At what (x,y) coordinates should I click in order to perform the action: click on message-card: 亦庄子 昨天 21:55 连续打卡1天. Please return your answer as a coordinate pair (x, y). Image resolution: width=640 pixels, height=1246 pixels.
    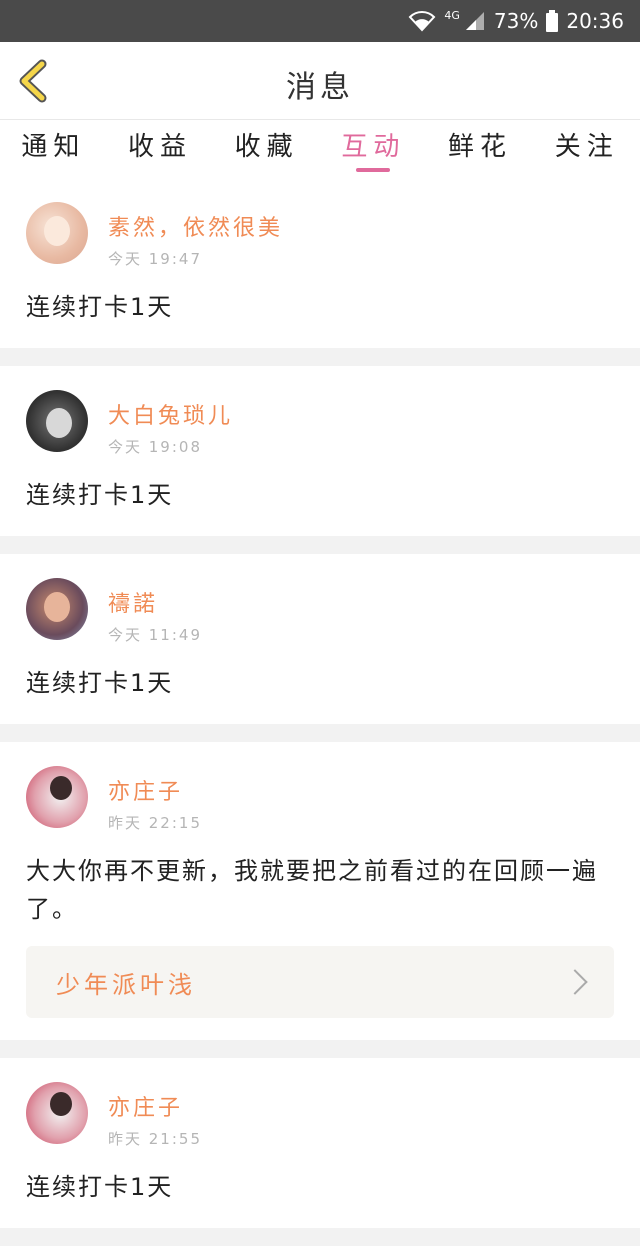
    Looking at the image, I should click on (320, 1143).